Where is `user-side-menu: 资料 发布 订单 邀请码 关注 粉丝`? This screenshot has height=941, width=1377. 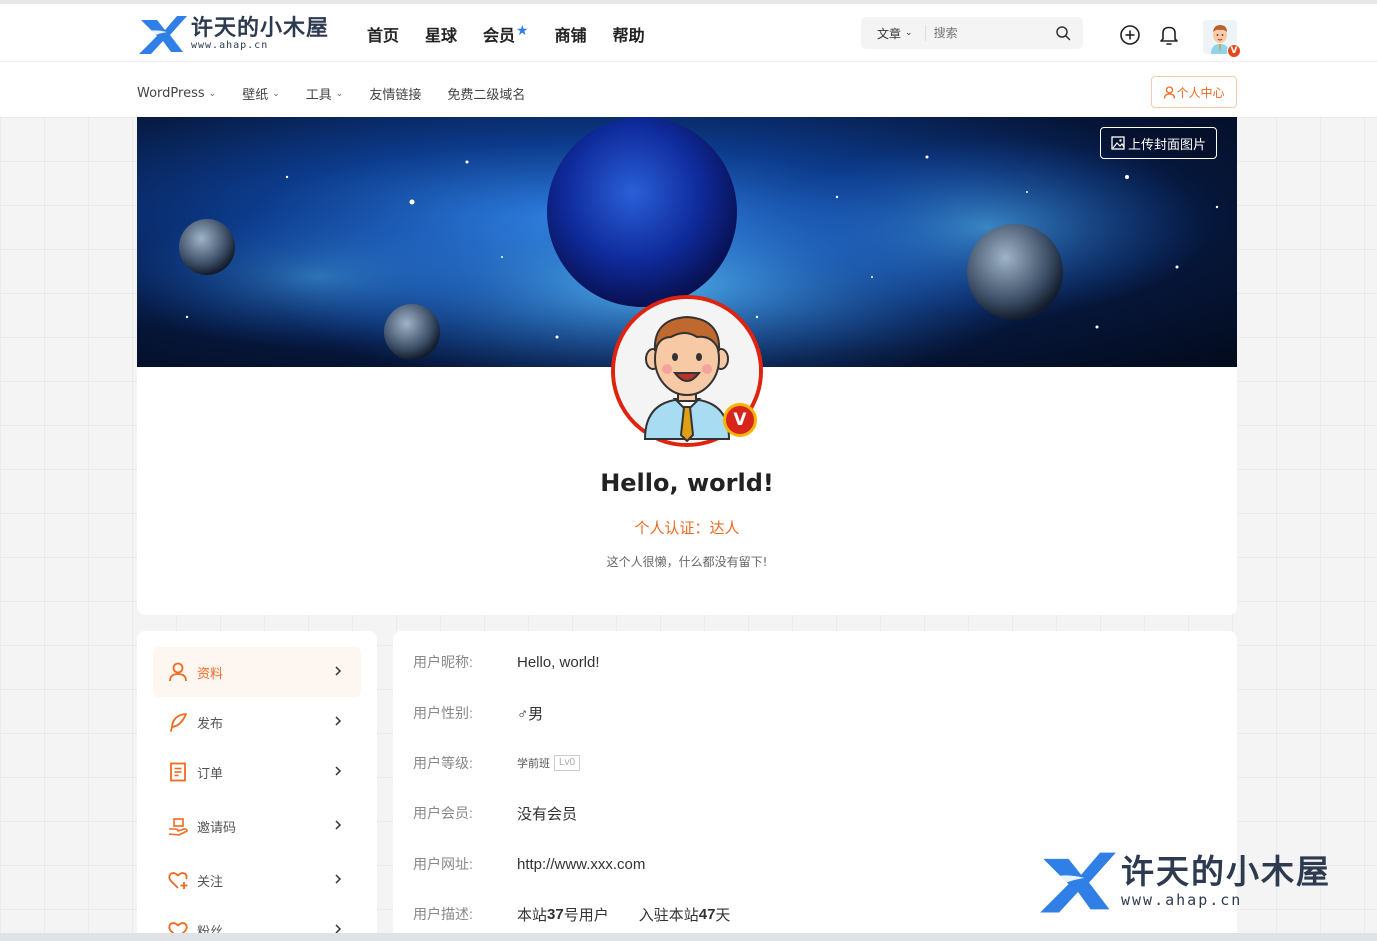 user-side-menu: 资料 发布 订单 邀请码 关注 粉丝 is located at coordinates (257, 786).